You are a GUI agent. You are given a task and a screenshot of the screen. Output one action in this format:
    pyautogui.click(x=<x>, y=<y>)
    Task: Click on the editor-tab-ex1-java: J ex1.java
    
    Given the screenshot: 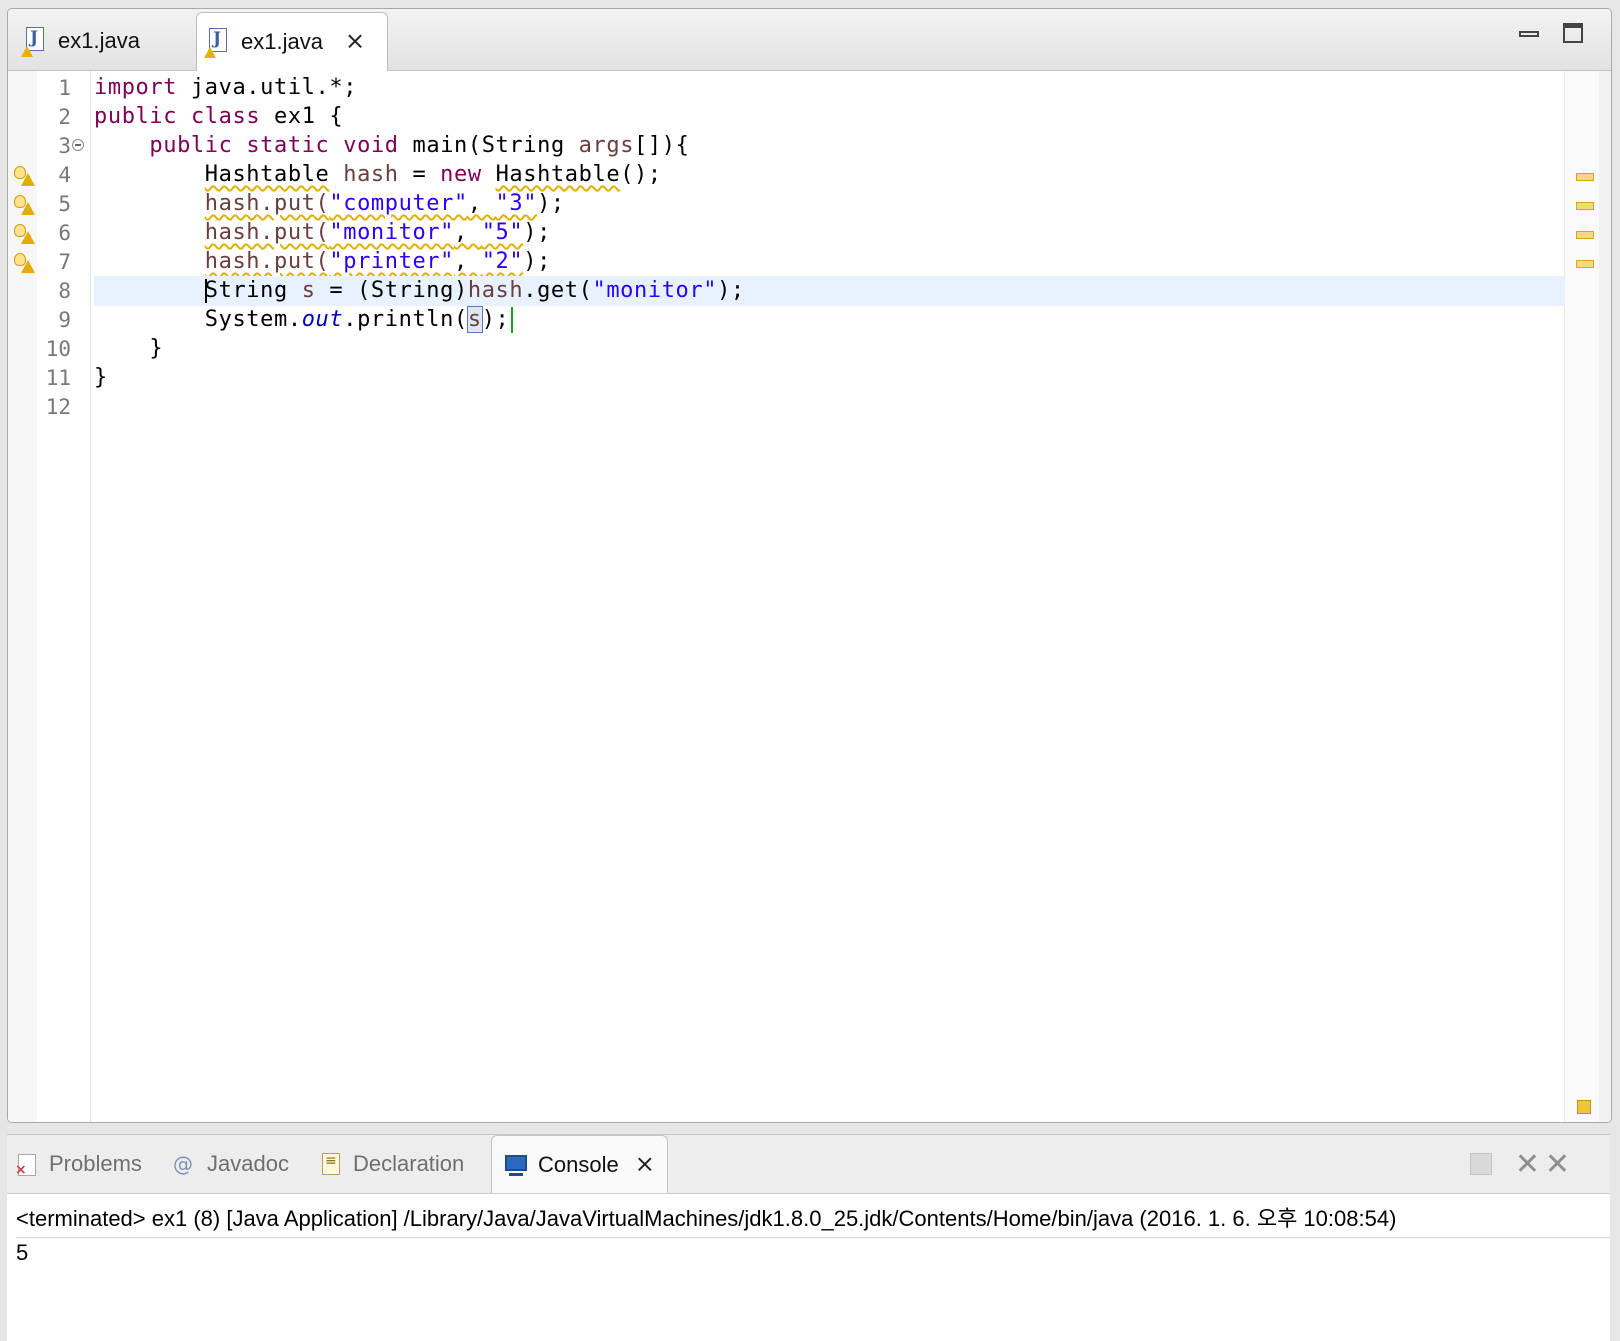 What is the action you would take?
    pyautogui.click(x=104, y=41)
    